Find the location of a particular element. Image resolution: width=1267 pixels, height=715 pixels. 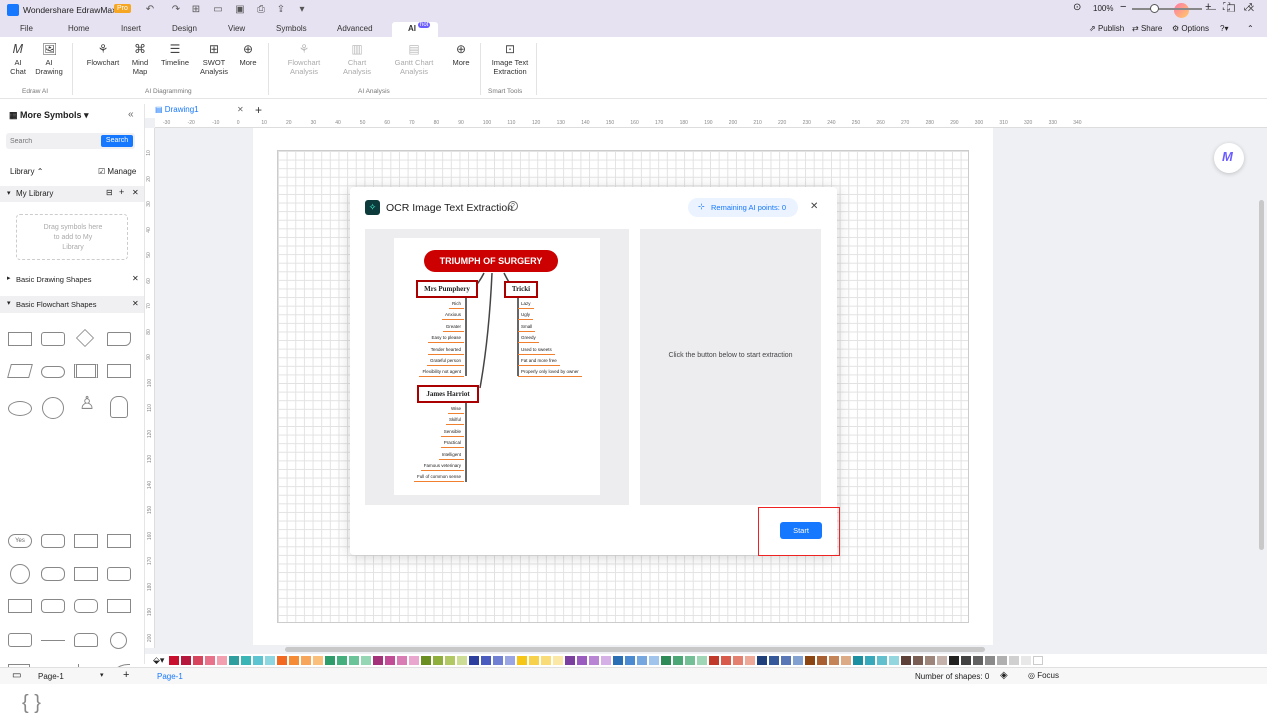

zoom-slider is located at coordinates (1167, 9).